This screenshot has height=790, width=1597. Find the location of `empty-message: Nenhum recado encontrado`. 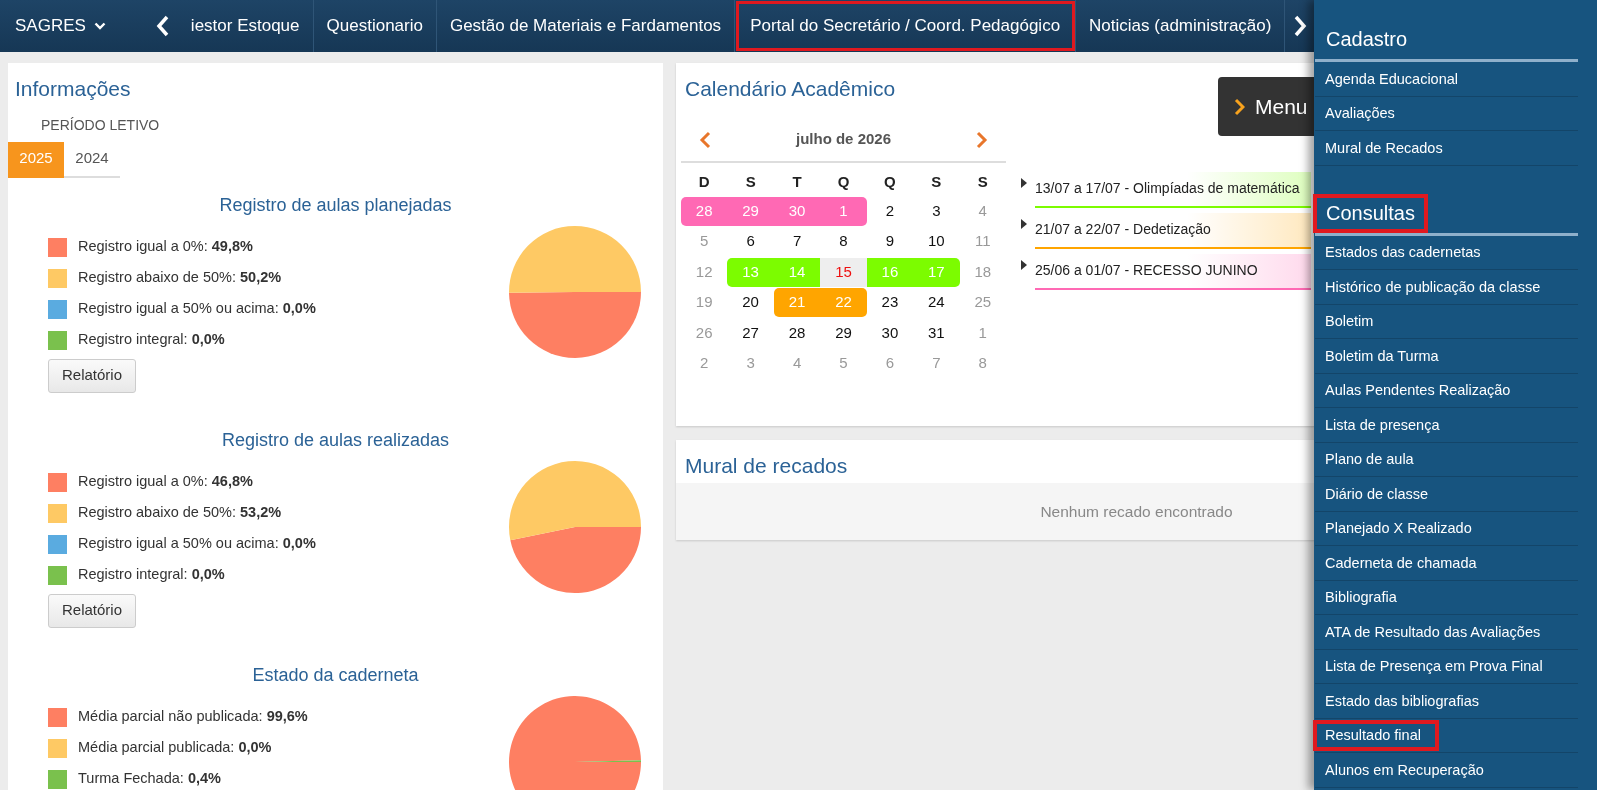

empty-message: Nenhum recado encontrado is located at coordinates (1136, 511).